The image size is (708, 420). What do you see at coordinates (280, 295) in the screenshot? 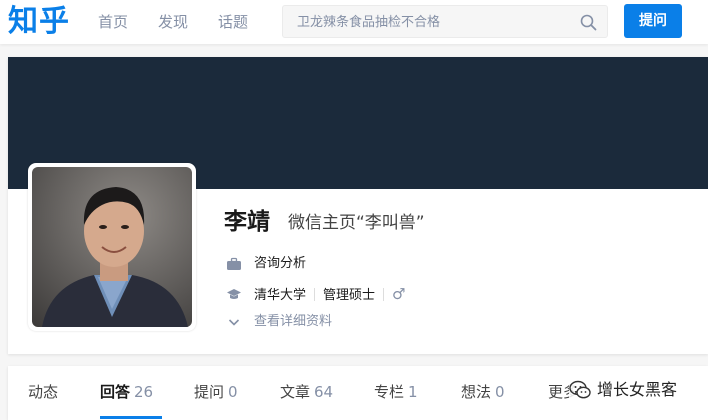
I see `school-text: 清华大学` at bounding box center [280, 295].